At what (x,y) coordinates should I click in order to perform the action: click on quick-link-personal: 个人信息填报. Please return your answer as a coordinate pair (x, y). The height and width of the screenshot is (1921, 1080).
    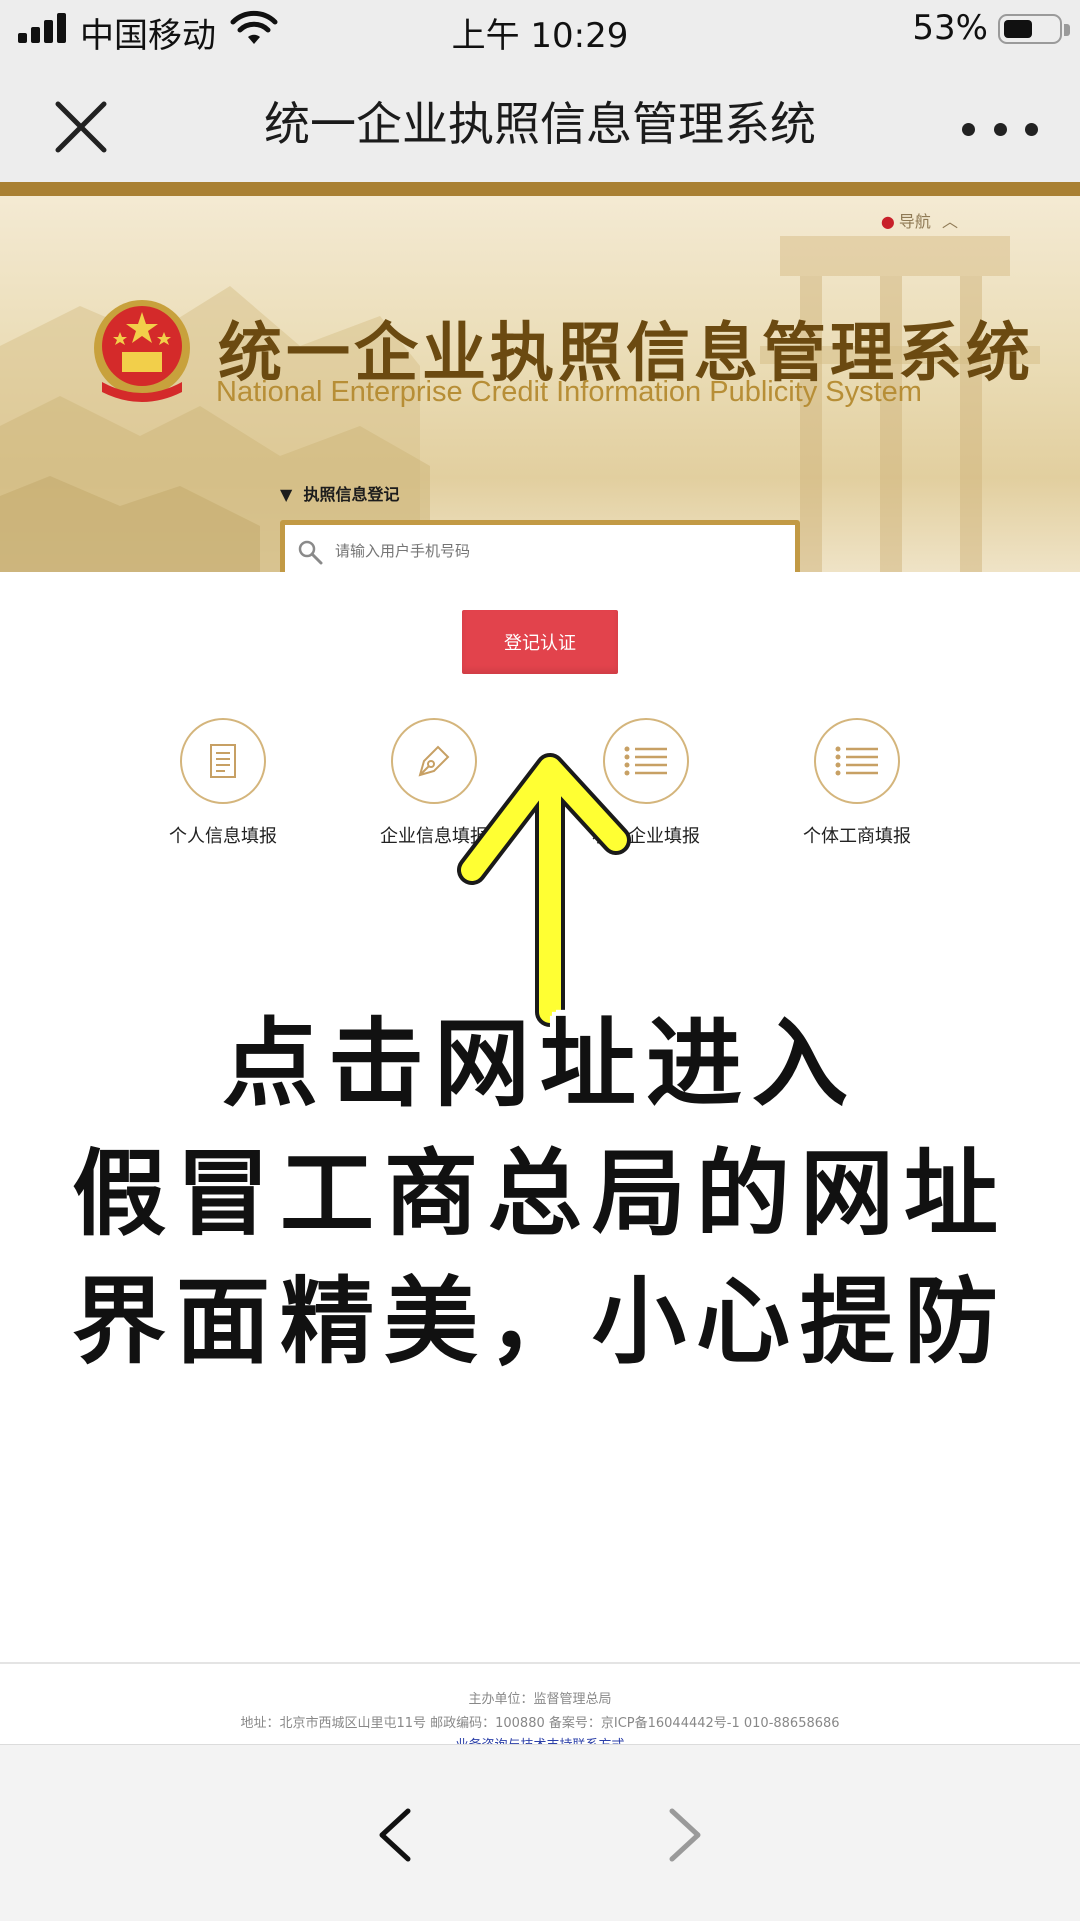
    Looking at the image, I should click on (223, 783).